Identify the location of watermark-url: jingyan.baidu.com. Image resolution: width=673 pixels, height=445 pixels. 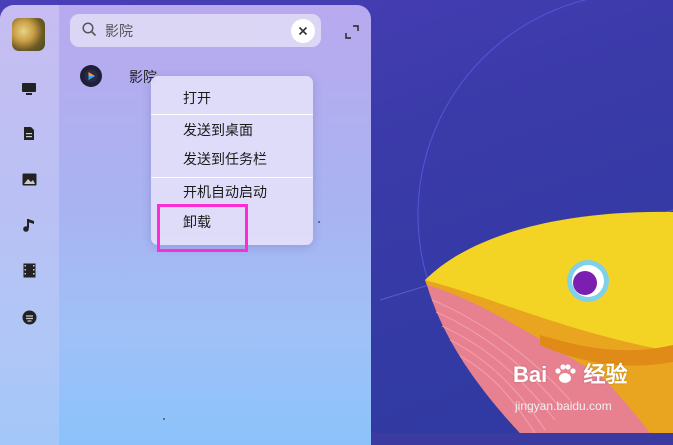
(563, 406).